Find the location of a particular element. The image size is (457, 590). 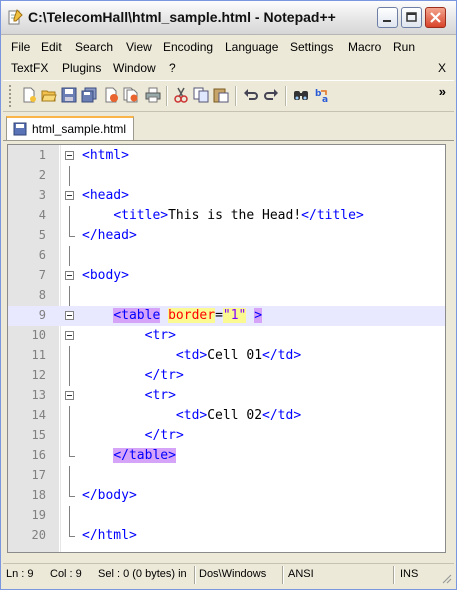

save-all-icon is located at coordinates (89, 95).